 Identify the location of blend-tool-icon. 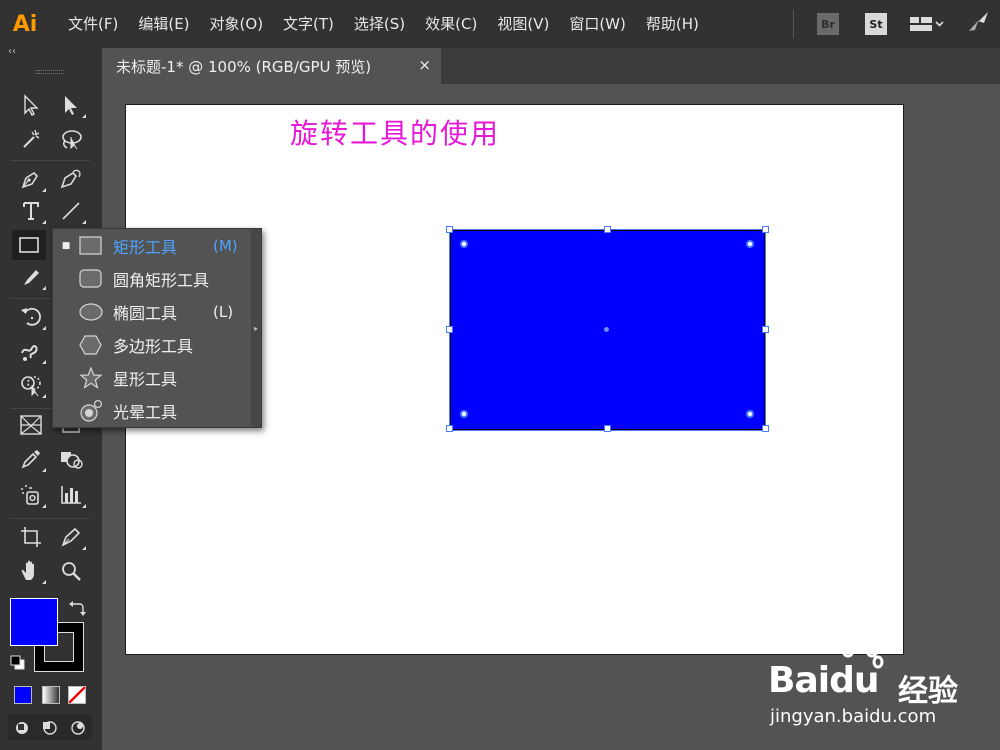
(71, 459).